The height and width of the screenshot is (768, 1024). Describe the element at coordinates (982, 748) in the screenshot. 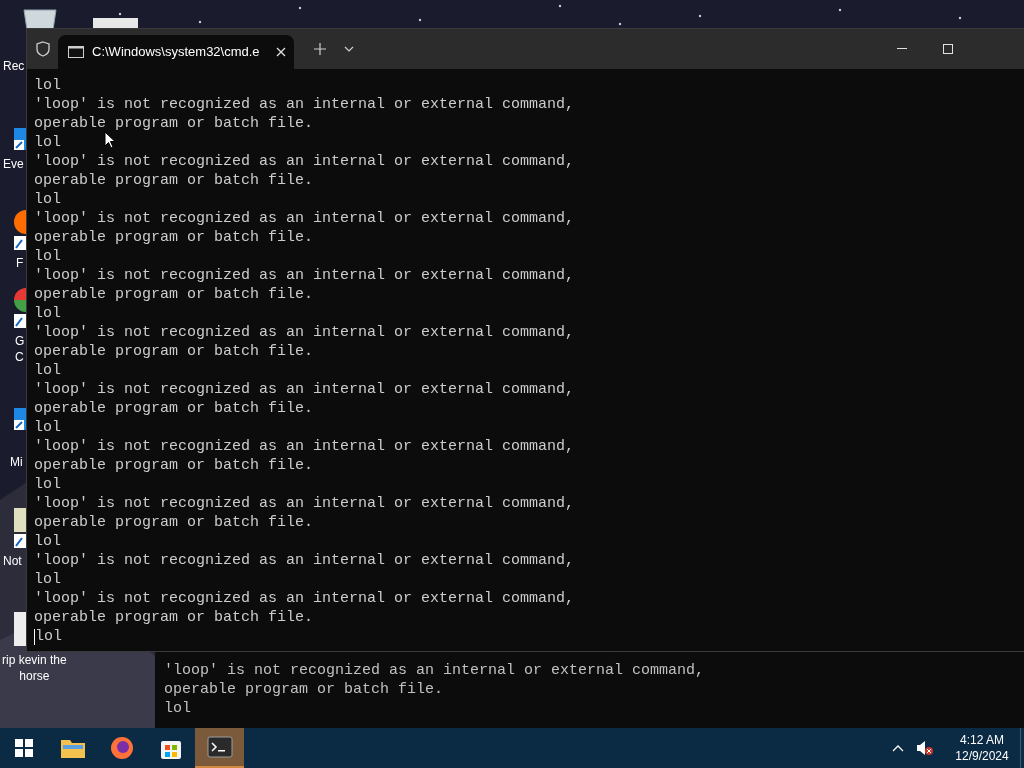

I see `clock: 4:12 AM 12/9/2024` at that location.